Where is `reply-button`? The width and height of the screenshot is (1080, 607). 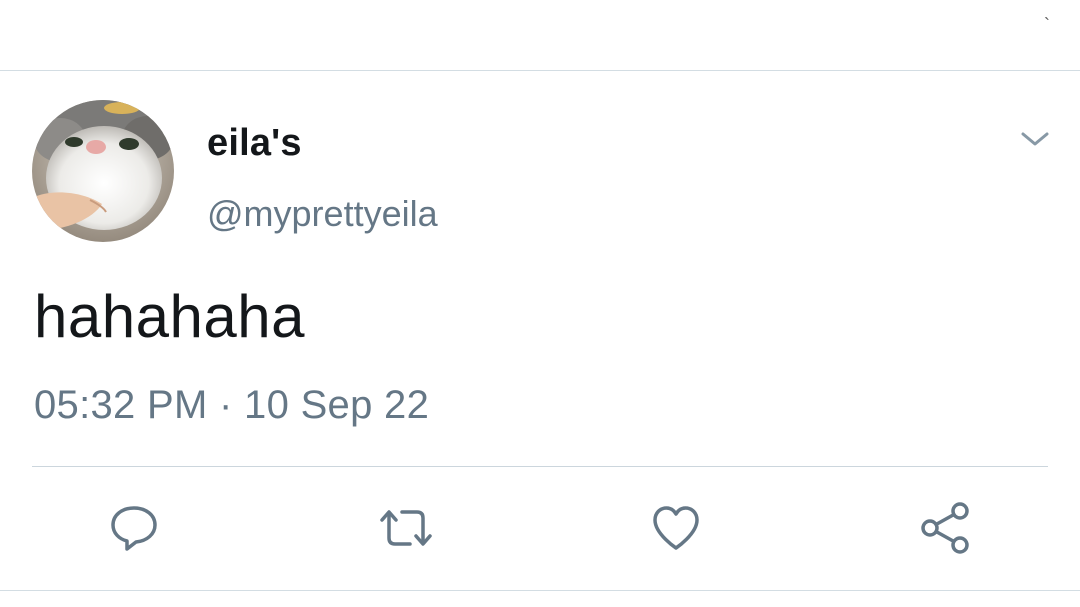
reply-button is located at coordinates (134, 528).